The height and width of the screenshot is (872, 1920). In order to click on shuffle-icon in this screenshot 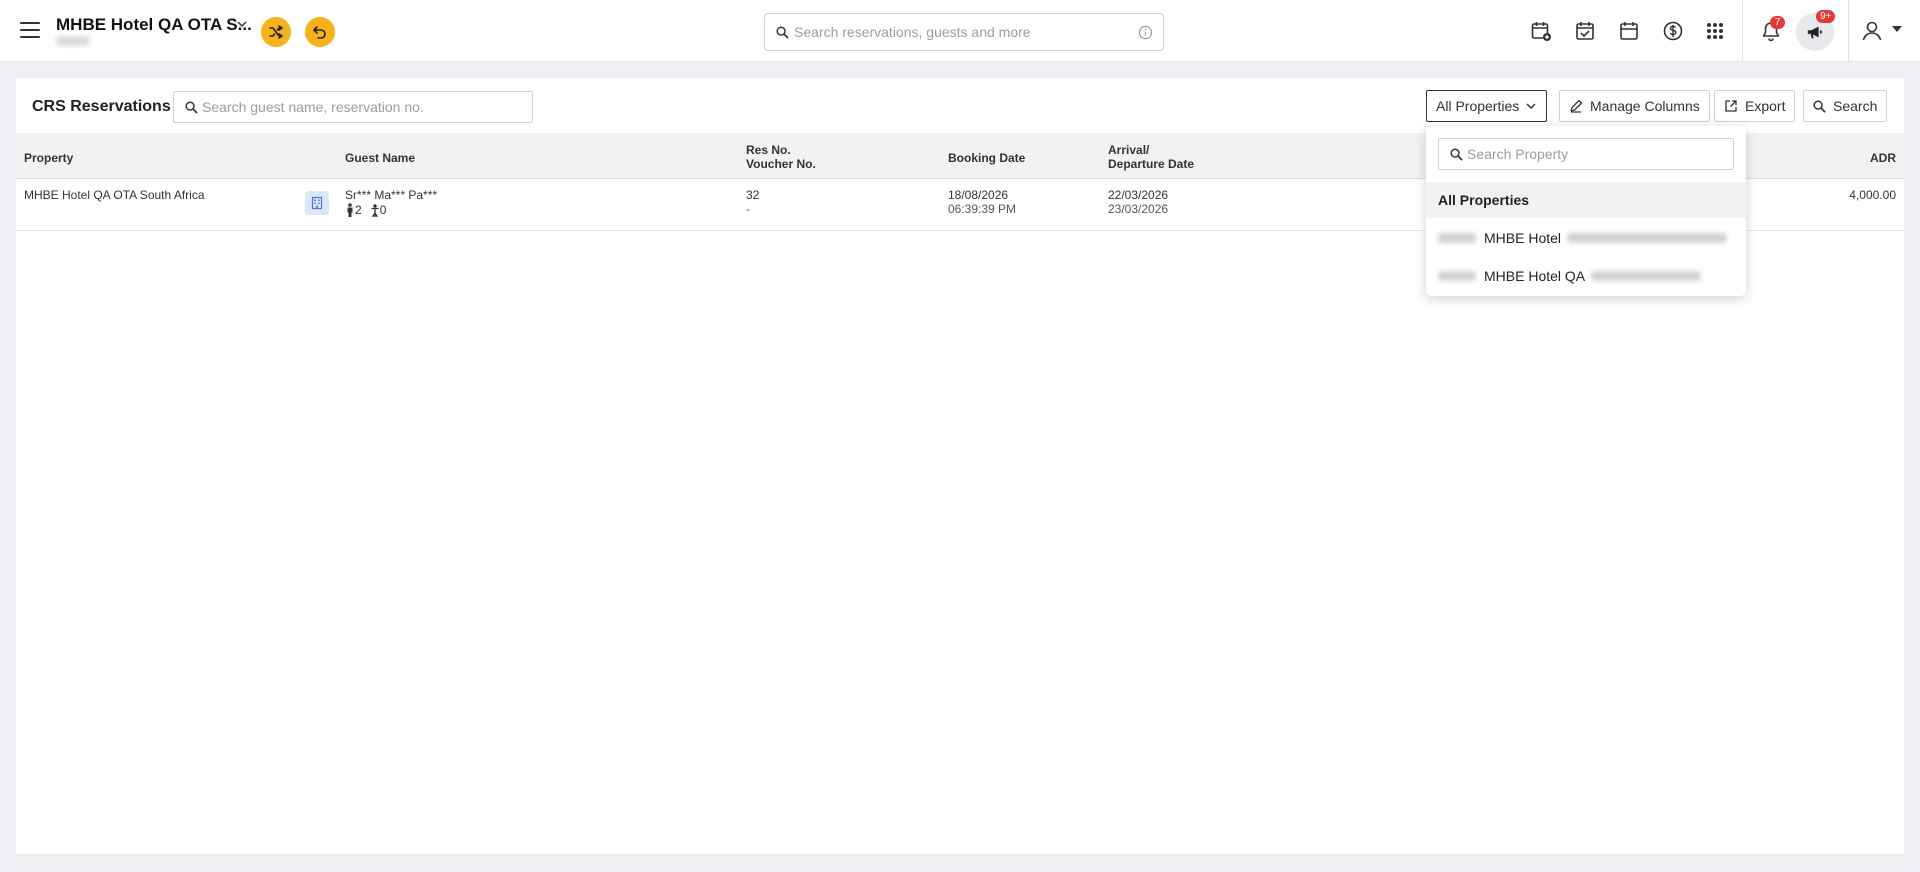, I will do `click(276, 32)`.